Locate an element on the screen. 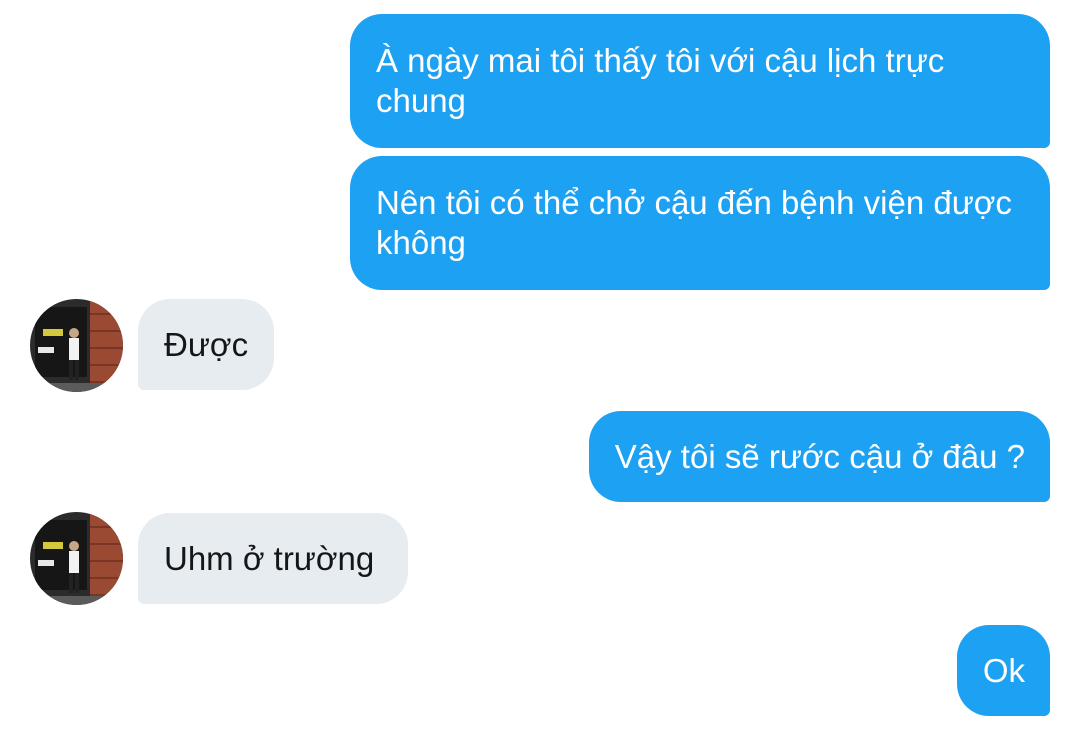 The height and width of the screenshot is (738, 1080). outgoing-message-bubble: Ok is located at coordinates (1003, 670).